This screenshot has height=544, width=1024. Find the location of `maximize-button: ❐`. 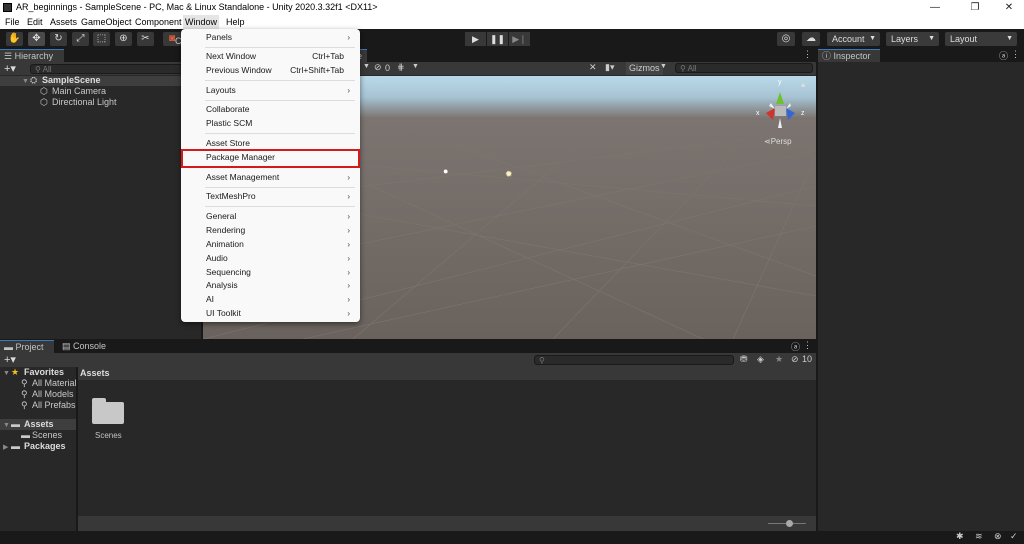

maximize-button: ❐ is located at coordinates (975, 7).